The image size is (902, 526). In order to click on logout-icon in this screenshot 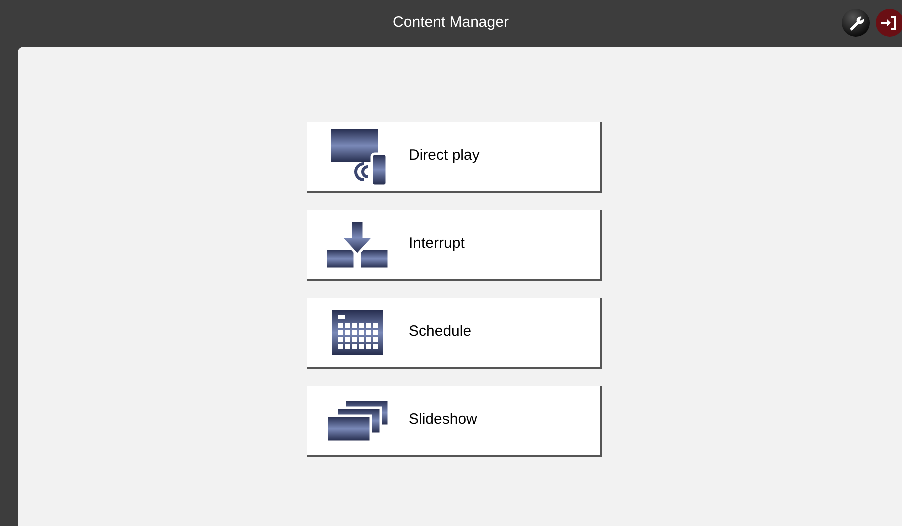, I will do `click(889, 23)`.